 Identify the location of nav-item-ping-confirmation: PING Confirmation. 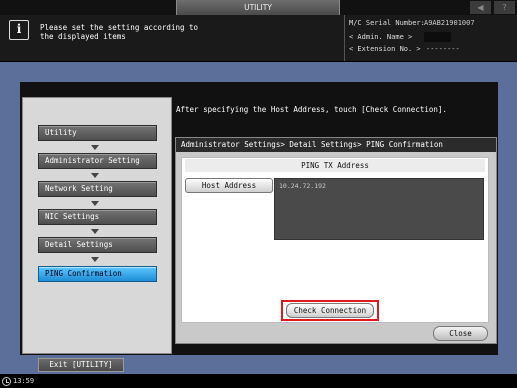
(97, 274).